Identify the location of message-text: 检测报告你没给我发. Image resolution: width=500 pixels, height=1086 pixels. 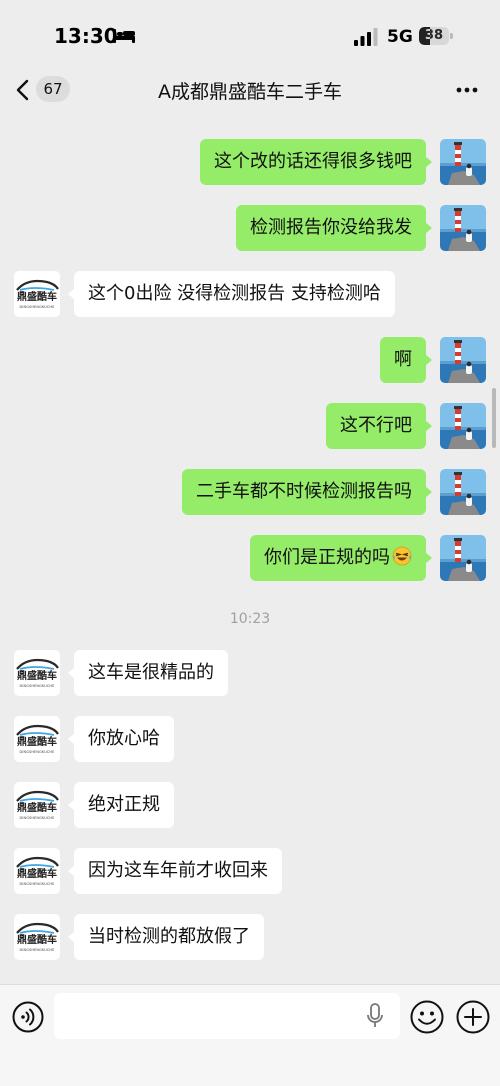
(331, 227).